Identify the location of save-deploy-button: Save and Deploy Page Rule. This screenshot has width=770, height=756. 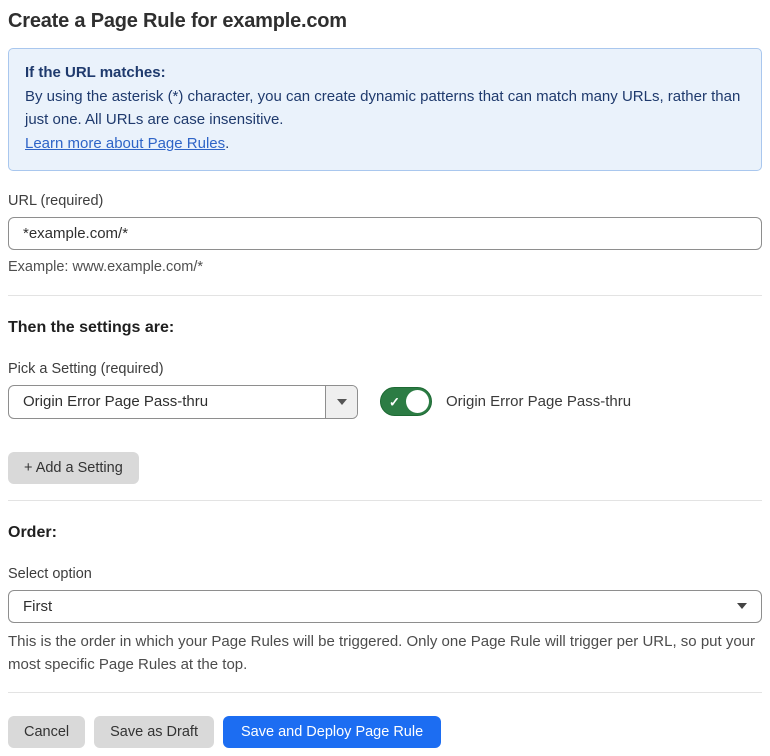
(332, 732).